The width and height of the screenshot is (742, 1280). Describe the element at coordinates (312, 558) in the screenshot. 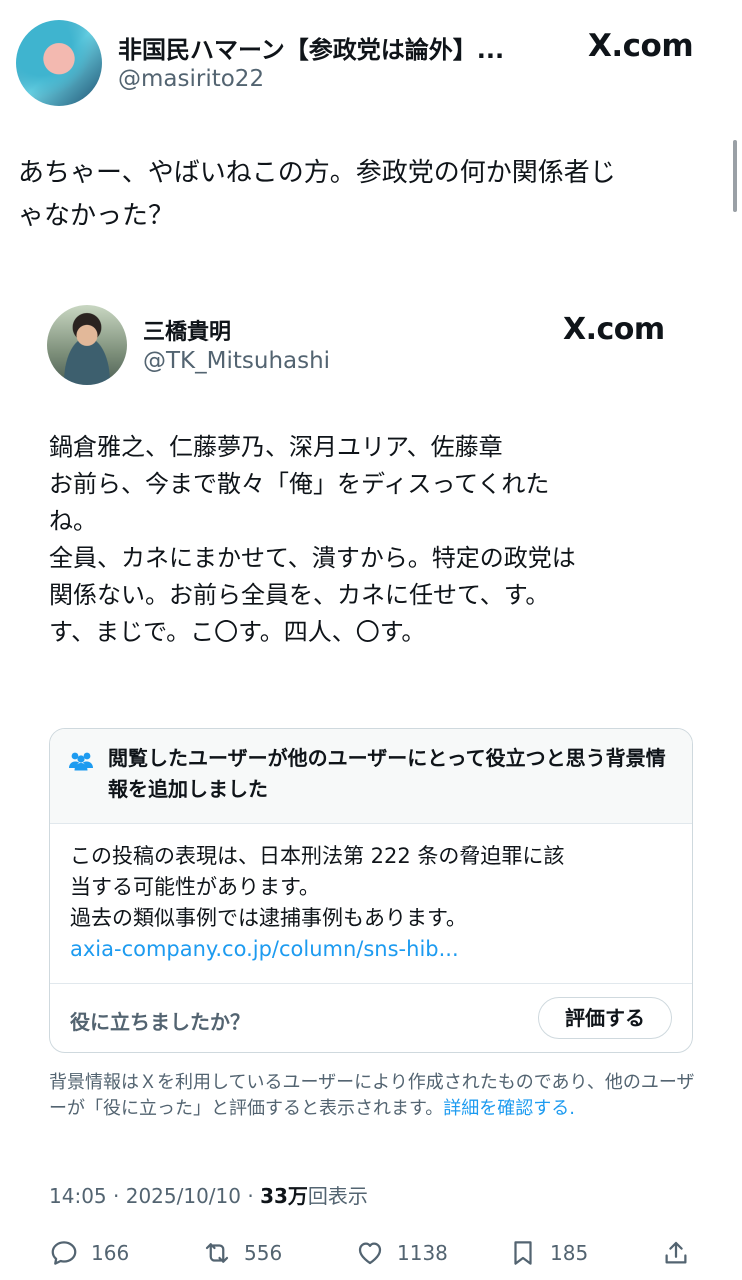

I see `quoted-text-line: 全員、カネにまかせて、潰すから。特定の政党は` at that location.